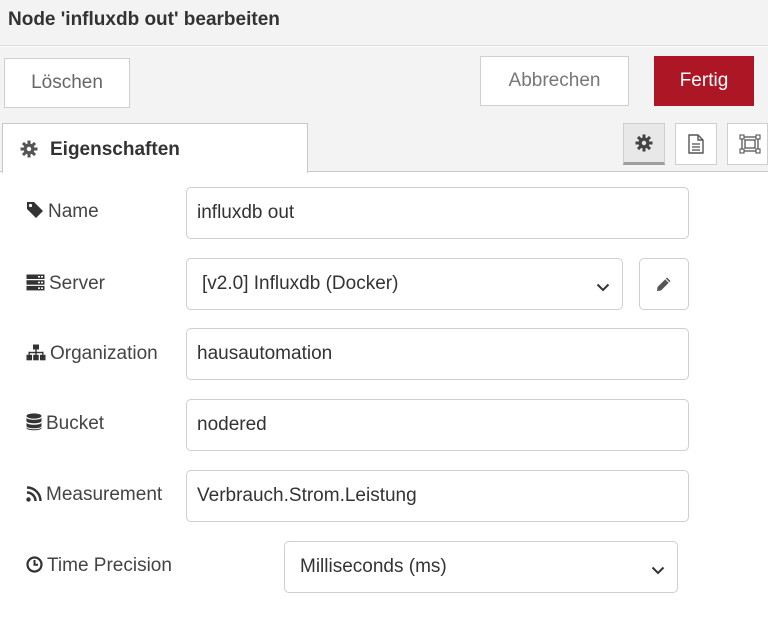 The image size is (768, 629). Describe the element at coordinates (34, 564) in the screenshot. I see `clock-icon` at that location.